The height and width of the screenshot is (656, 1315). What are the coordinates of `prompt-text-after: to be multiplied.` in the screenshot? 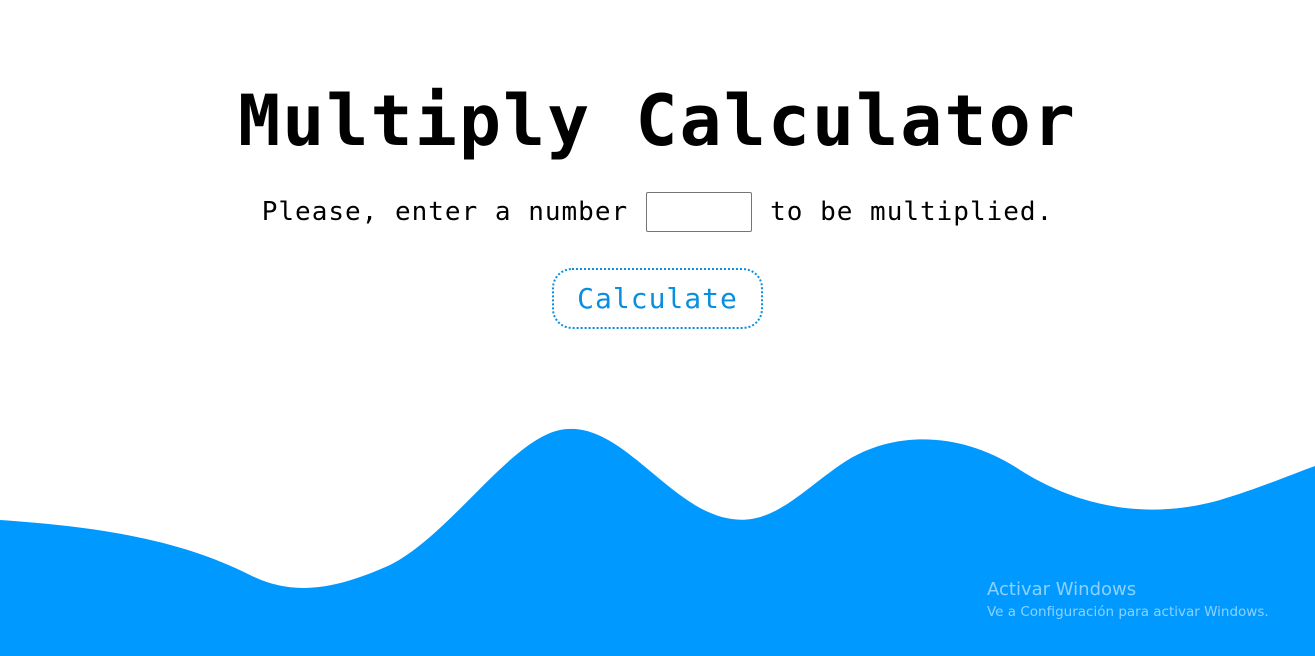 It's located at (912, 212).